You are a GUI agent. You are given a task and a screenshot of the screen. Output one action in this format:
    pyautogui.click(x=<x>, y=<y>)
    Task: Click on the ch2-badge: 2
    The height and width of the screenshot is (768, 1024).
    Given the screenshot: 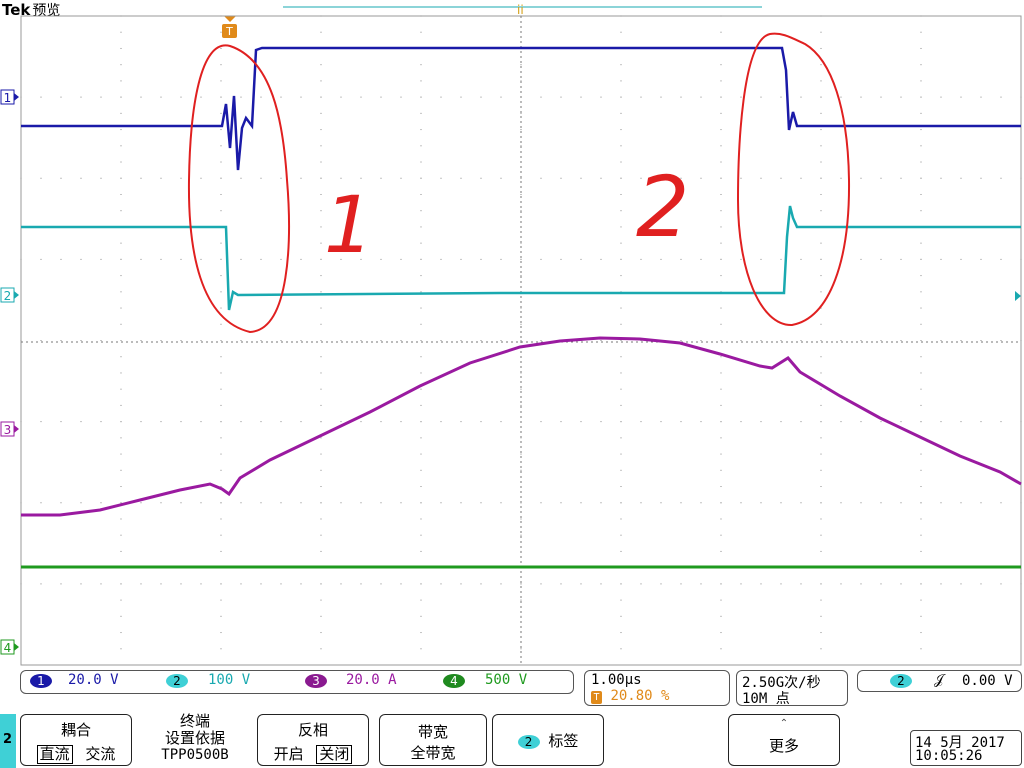 What is the action you would take?
    pyautogui.click(x=177, y=681)
    